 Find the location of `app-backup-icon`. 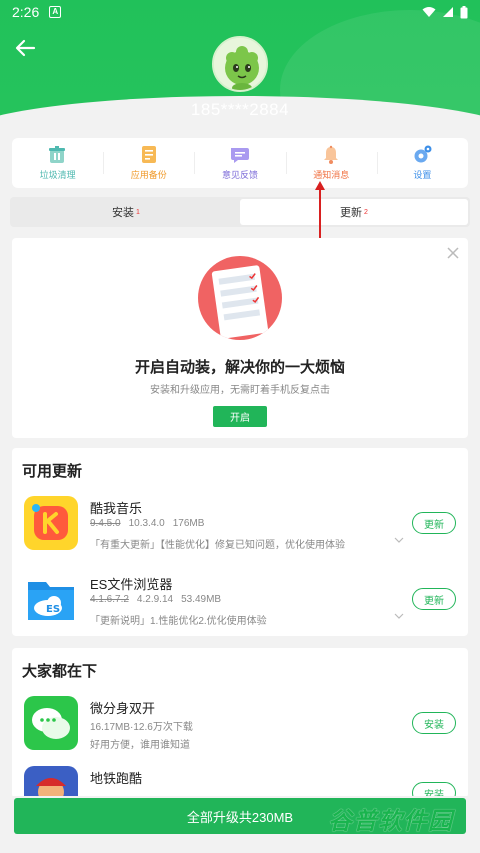

app-backup-icon is located at coordinates (148, 154).